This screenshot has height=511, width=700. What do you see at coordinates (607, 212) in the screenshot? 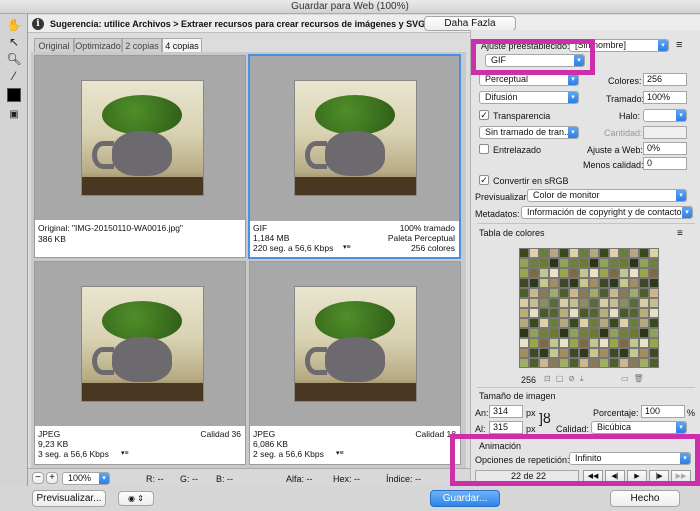
I see `metadata-select: Información de copyright y de contacto ▾` at bounding box center [607, 212].